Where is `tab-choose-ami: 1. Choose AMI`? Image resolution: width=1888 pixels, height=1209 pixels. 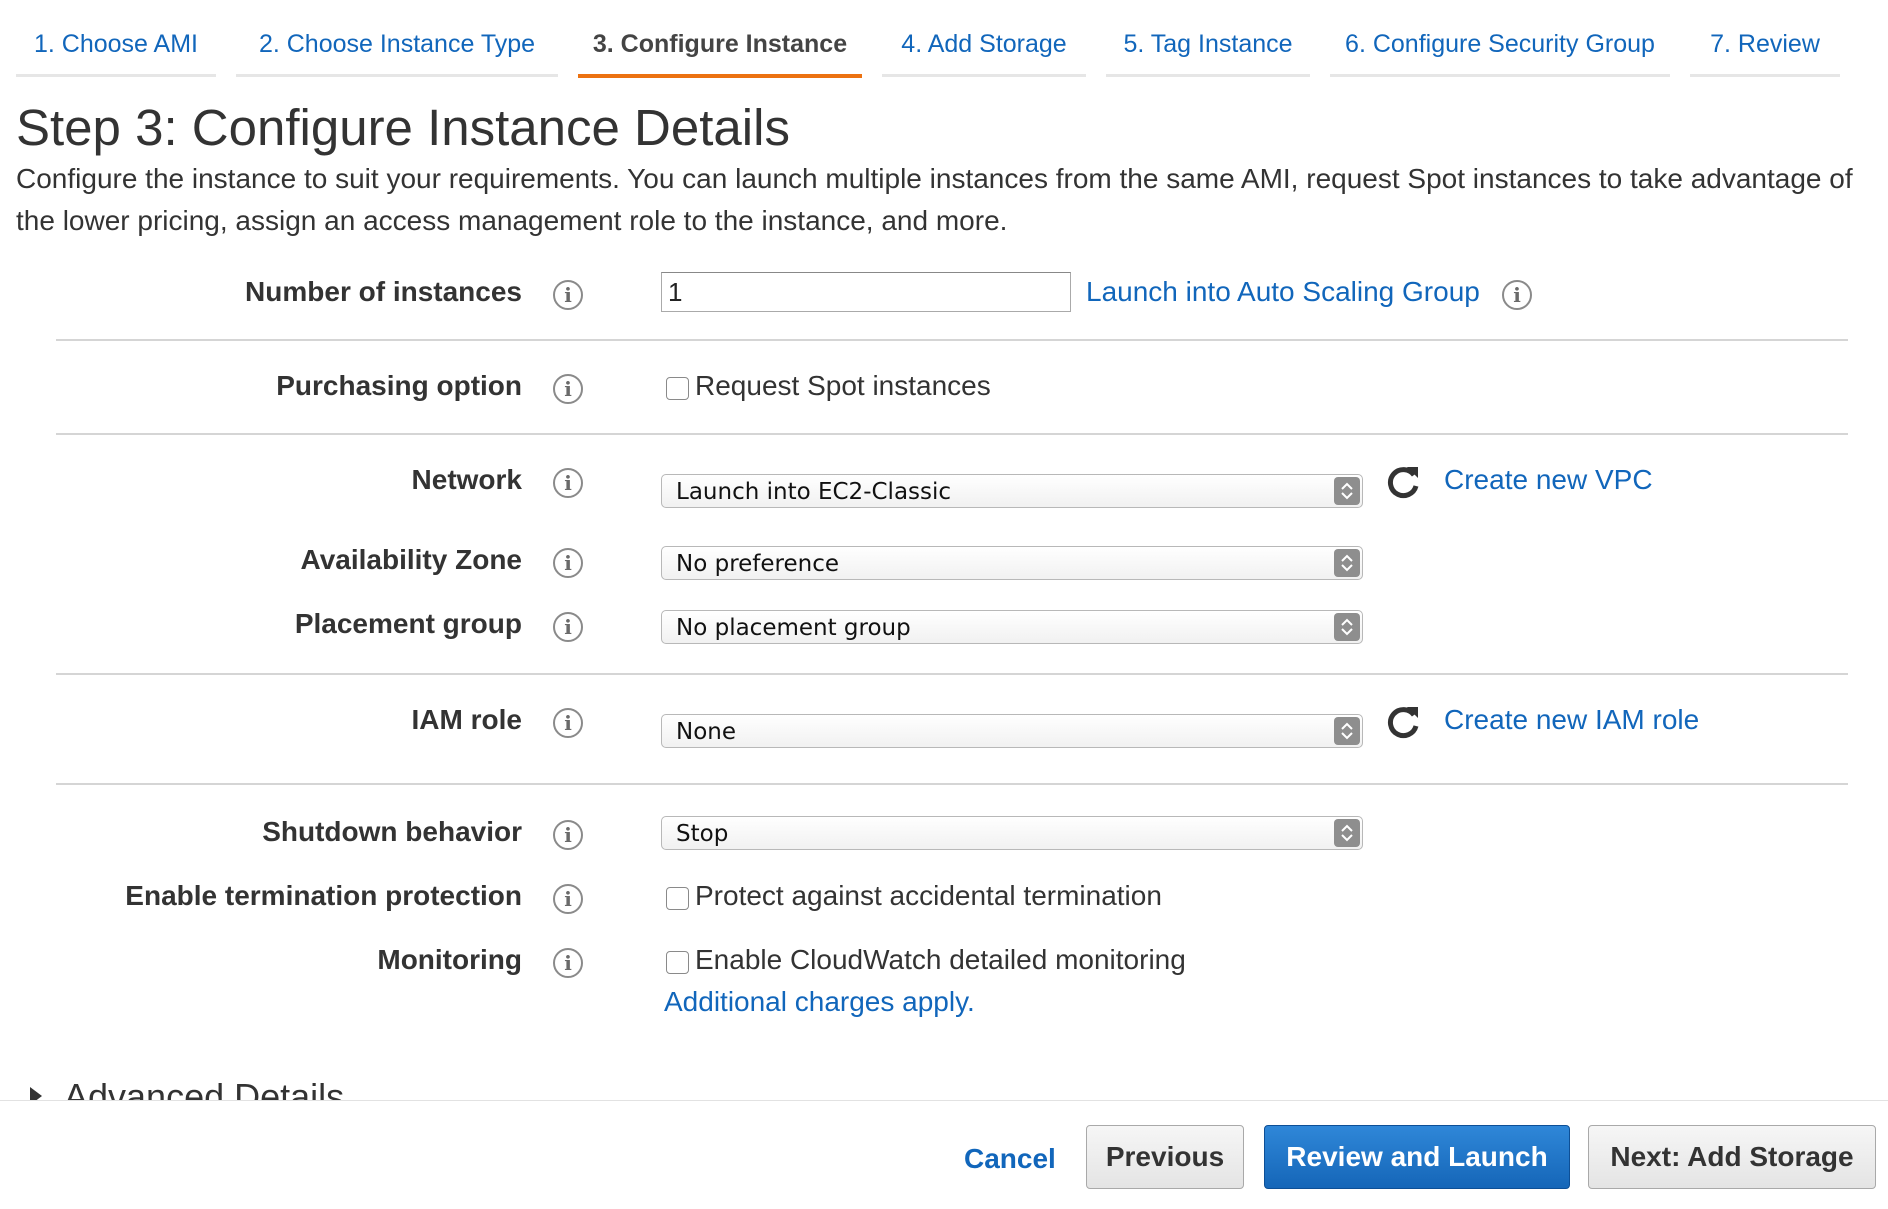 tab-choose-ami: 1. Choose AMI is located at coordinates (116, 50).